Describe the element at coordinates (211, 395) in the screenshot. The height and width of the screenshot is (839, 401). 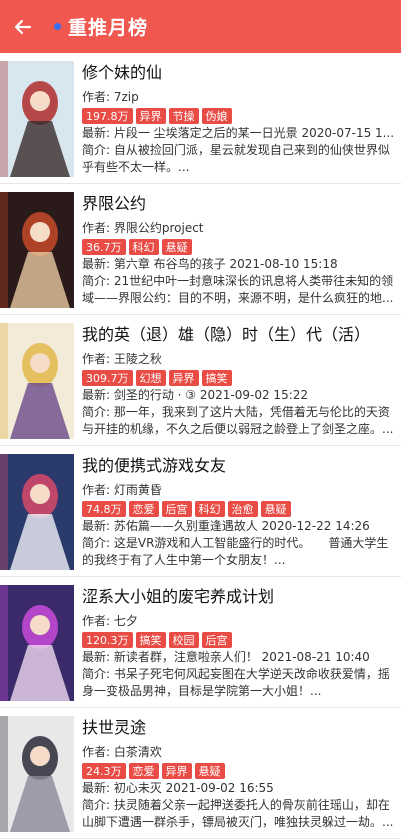
I see `latest-text: 剑圣的行动 · ③ 2021-09-02 15:22` at that location.